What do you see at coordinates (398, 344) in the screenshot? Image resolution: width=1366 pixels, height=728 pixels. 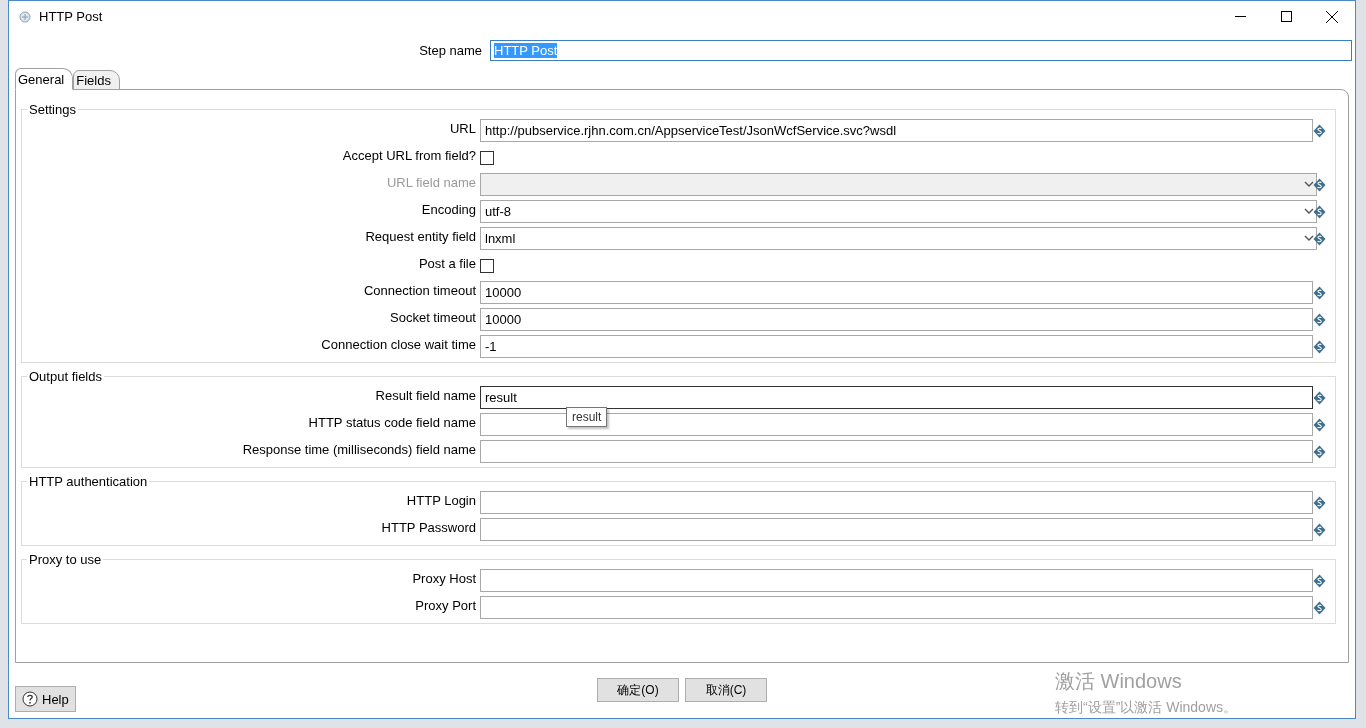 I see `field-label: Connection close wait time` at bounding box center [398, 344].